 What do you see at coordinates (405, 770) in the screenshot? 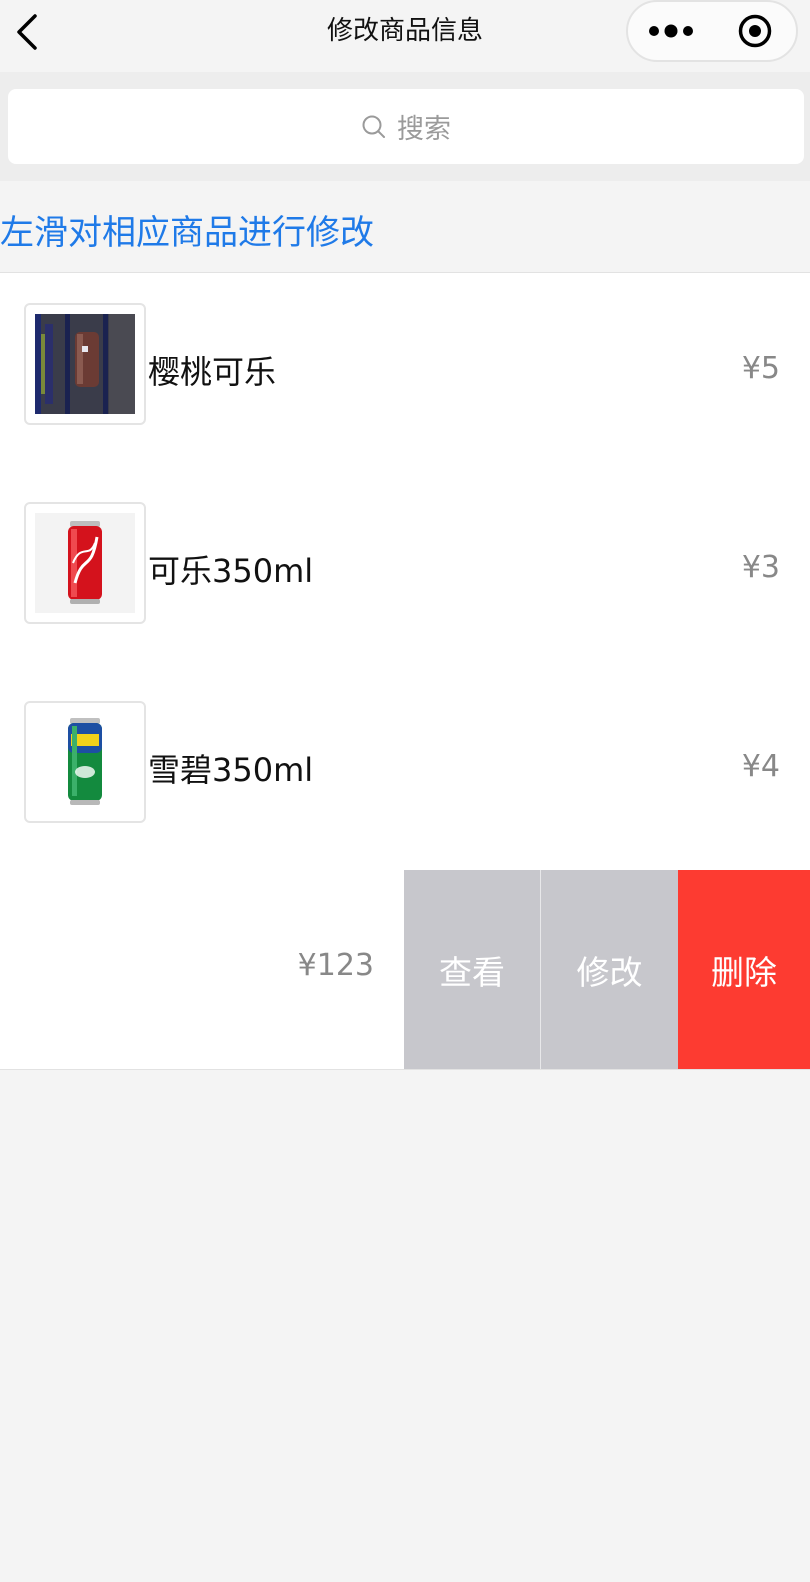
I see `list-item: 雪碧350ml ¥4` at bounding box center [405, 770].